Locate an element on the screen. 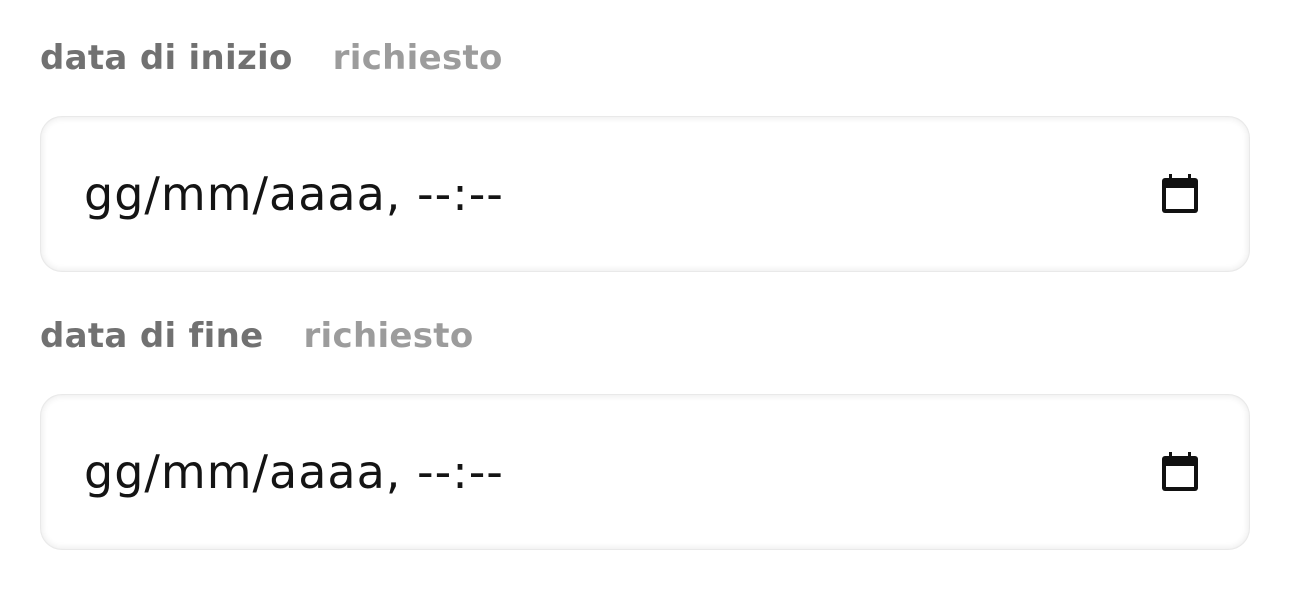  end-date-label-row: data di fine richiesto is located at coordinates (645, 336).